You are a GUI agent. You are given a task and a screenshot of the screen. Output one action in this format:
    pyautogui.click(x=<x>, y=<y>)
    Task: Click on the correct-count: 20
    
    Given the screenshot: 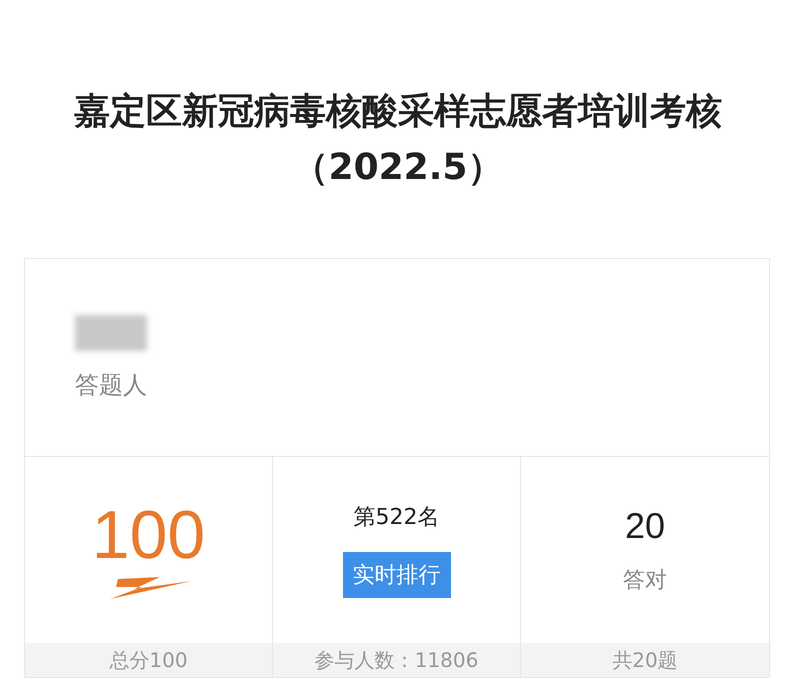 What is the action you would take?
    pyautogui.click(x=645, y=526)
    